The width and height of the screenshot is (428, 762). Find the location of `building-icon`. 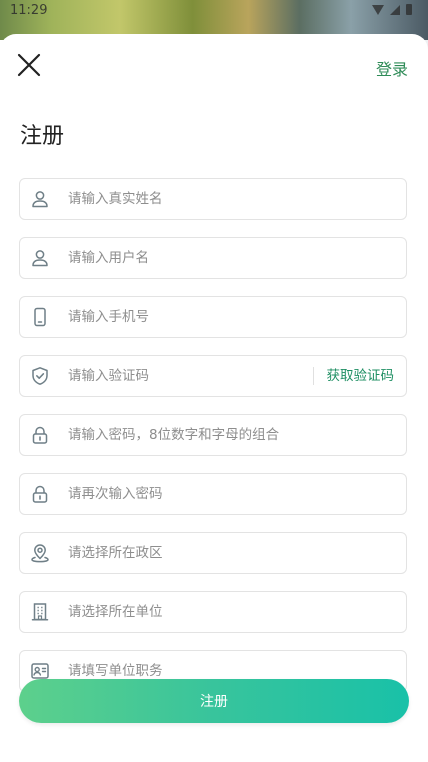

building-icon is located at coordinates (40, 612).